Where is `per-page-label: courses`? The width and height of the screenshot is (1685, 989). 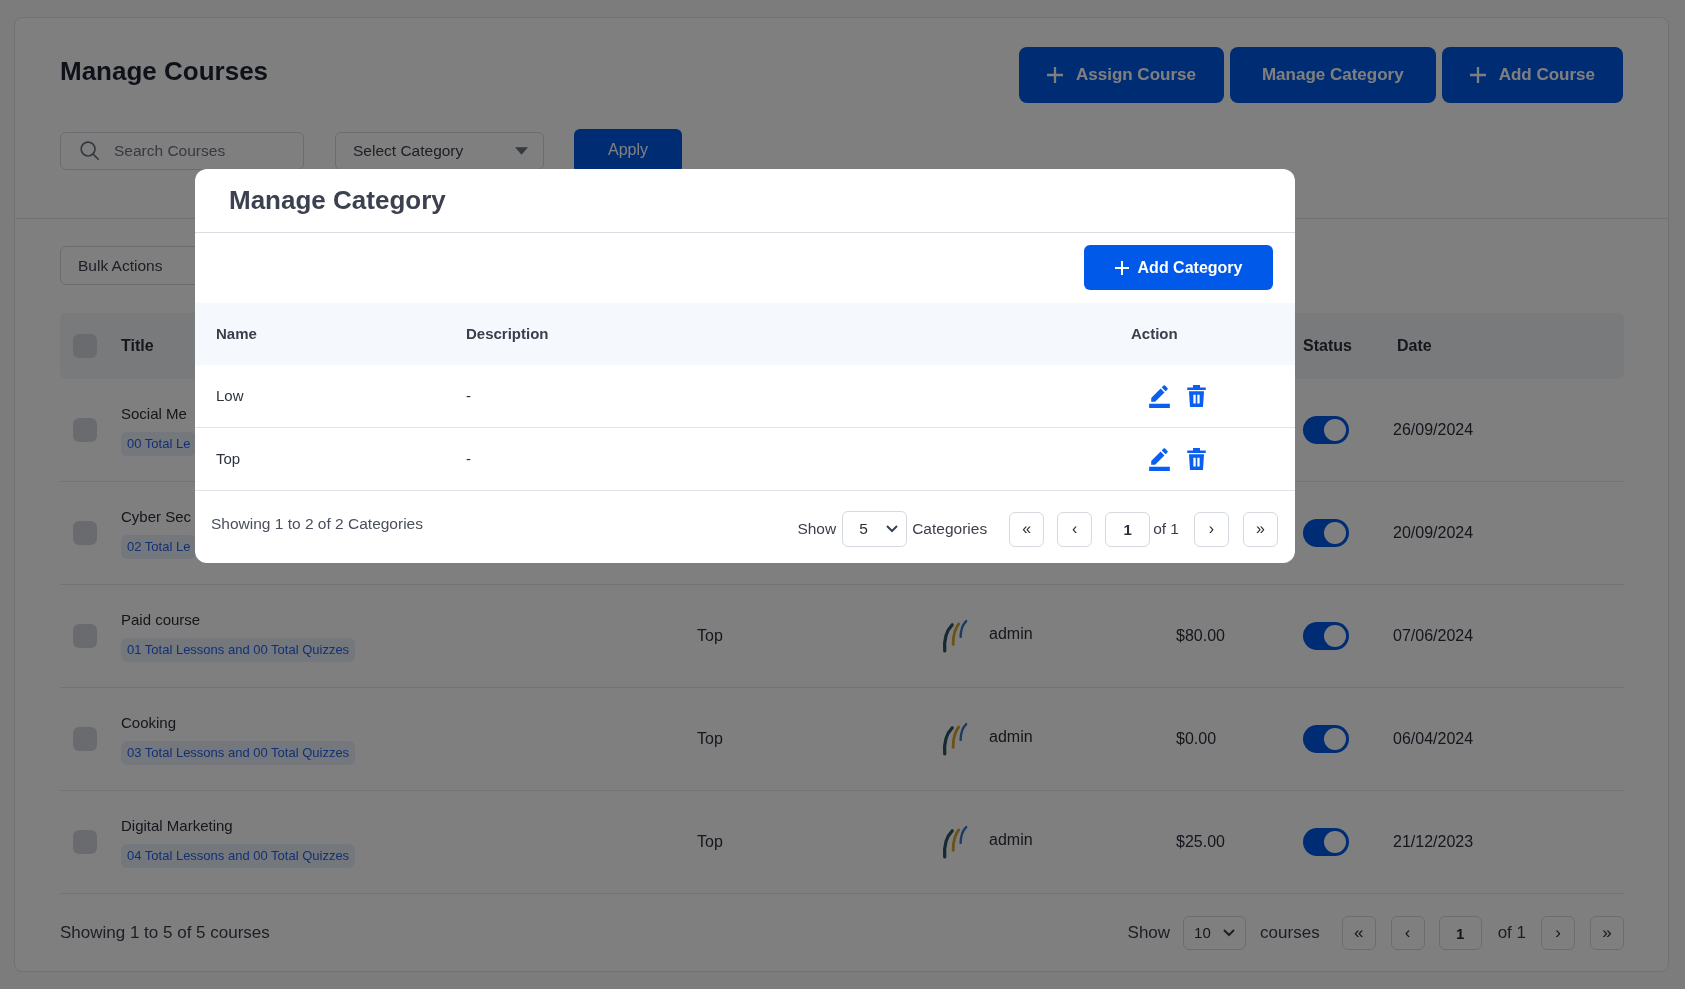
per-page-label: courses is located at coordinates (1290, 933).